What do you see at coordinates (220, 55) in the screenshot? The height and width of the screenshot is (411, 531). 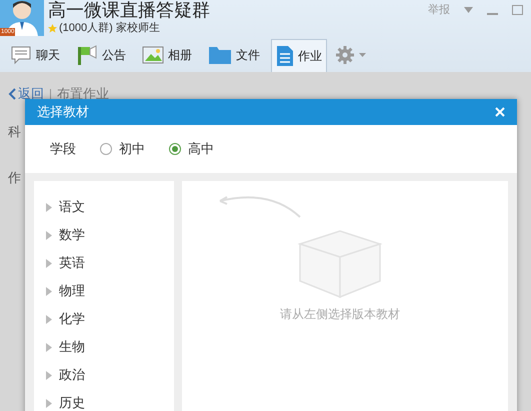 I see `folder-icon` at bounding box center [220, 55].